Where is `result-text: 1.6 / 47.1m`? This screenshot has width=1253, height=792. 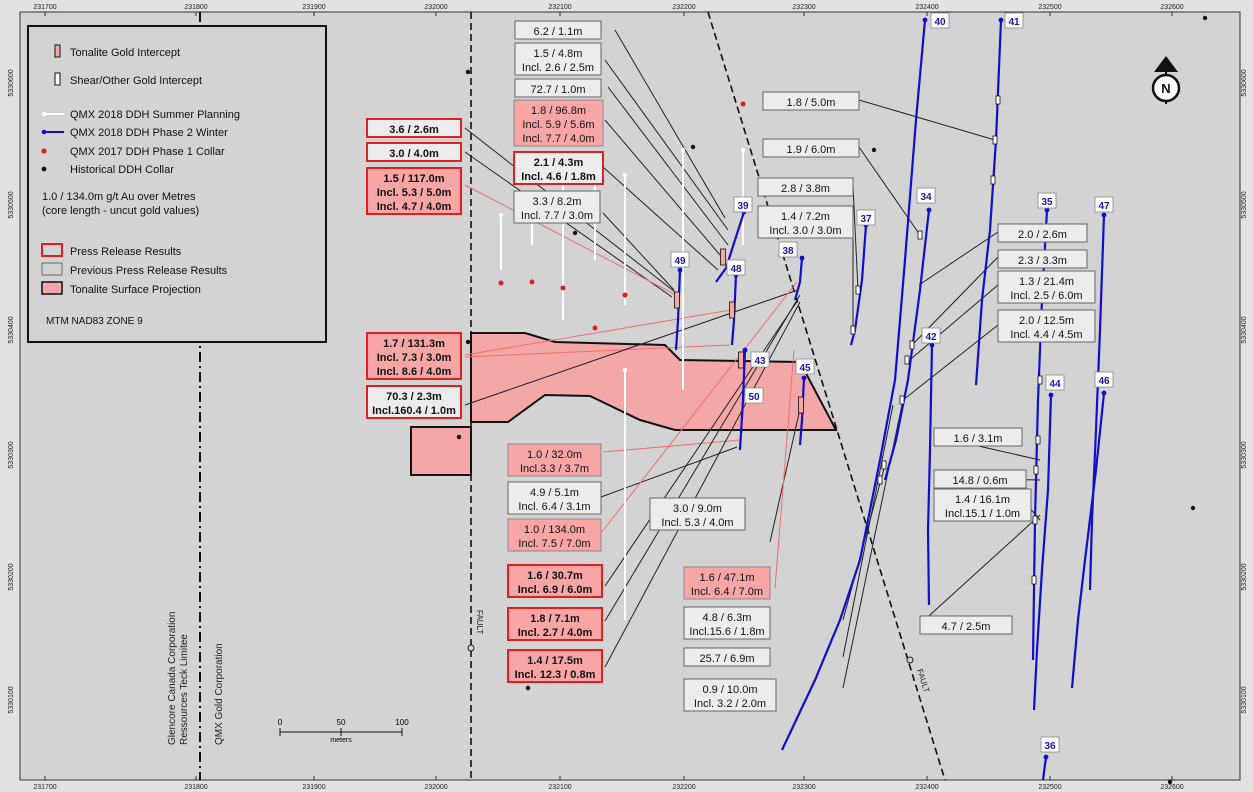
result-text: 1.6 / 47.1m is located at coordinates (726, 578).